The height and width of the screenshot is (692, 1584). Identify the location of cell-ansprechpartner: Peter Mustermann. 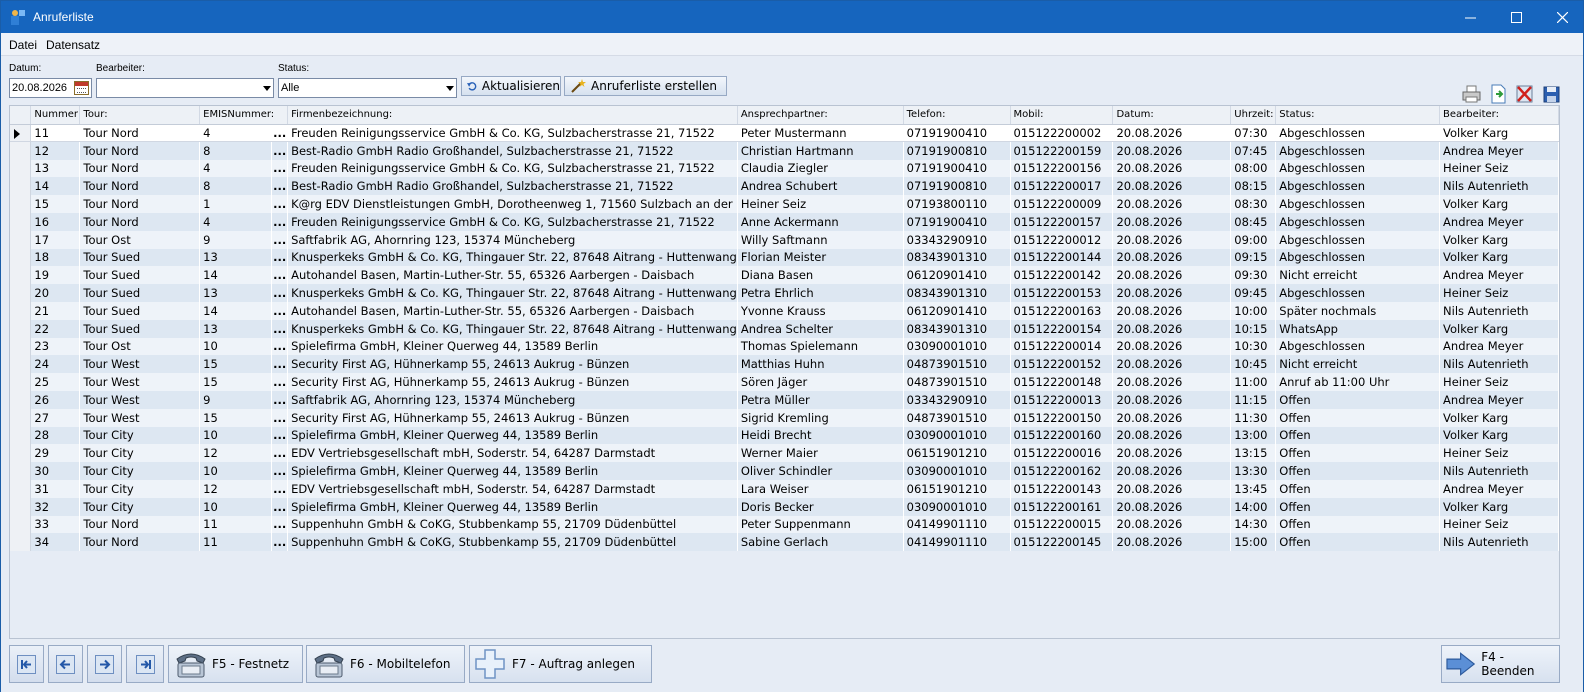
(820, 133).